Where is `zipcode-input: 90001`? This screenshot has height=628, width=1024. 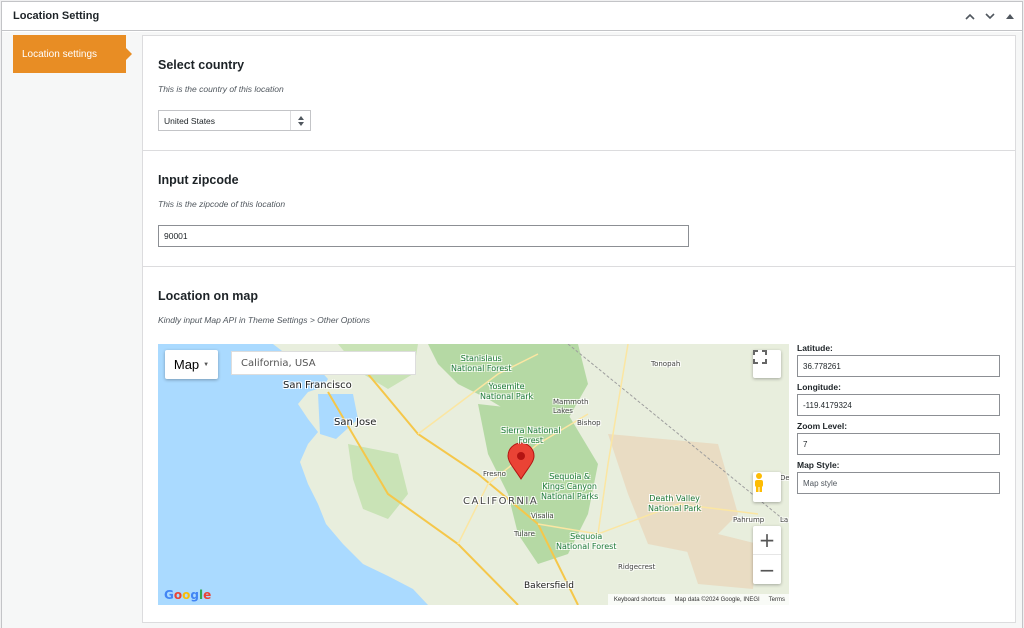 zipcode-input: 90001 is located at coordinates (423, 236).